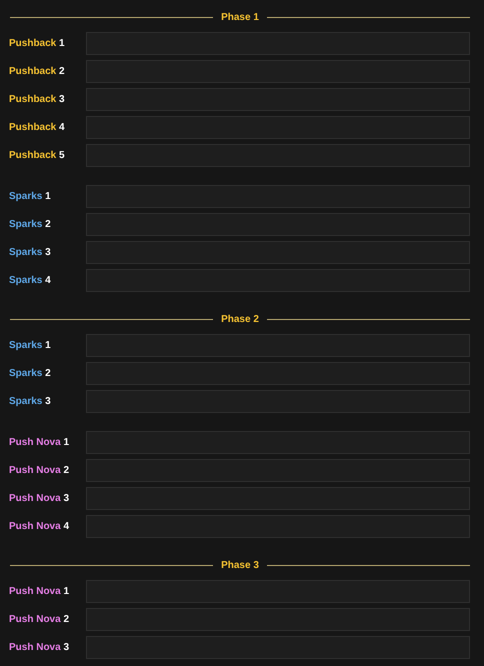  What do you see at coordinates (37, 155) in the screenshot?
I see `row-label: Pushback 5` at bounding box center [37, 155].